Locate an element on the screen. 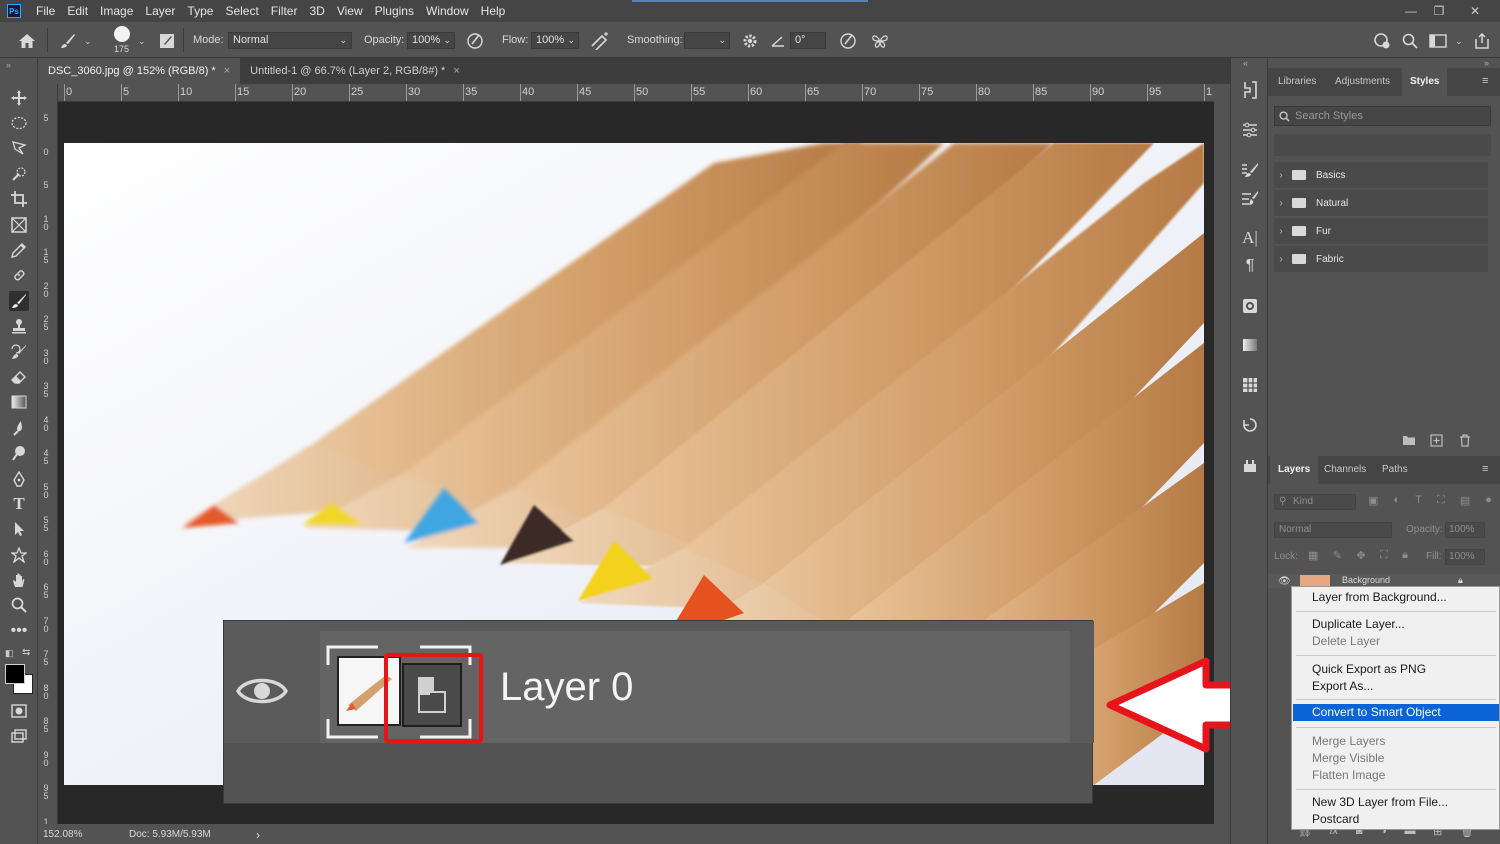 The width and height of the screenshot is (1500, 844). eye-icon: 👁︎ is located at coordinates (1284, 581).